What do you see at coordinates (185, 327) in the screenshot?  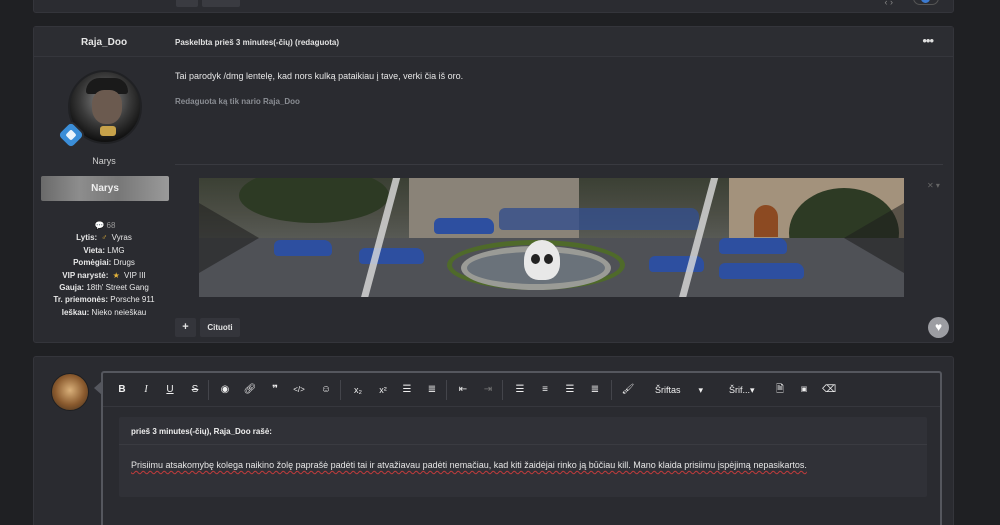 I see `multiquote-plus-button: +` at bounding box center [185, 327].